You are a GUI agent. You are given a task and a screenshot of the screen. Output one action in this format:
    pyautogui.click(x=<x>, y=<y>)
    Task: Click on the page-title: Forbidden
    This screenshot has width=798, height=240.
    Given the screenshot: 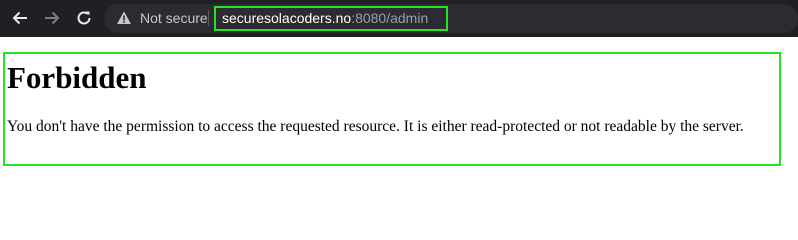 What is the action you would take?
    pyautogui.click(x=77, y=77)
    